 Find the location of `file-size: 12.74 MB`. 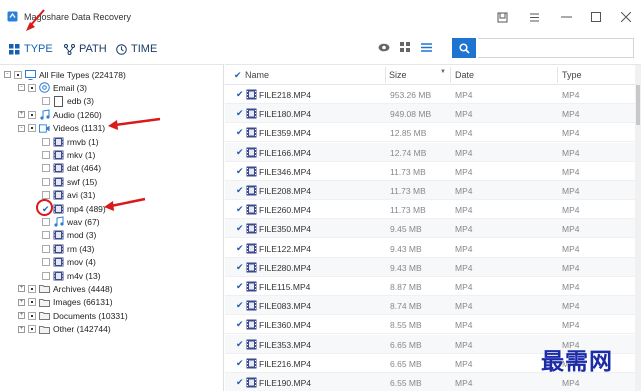

file-size: 12.74 MB is located at coordinates (408, 152).